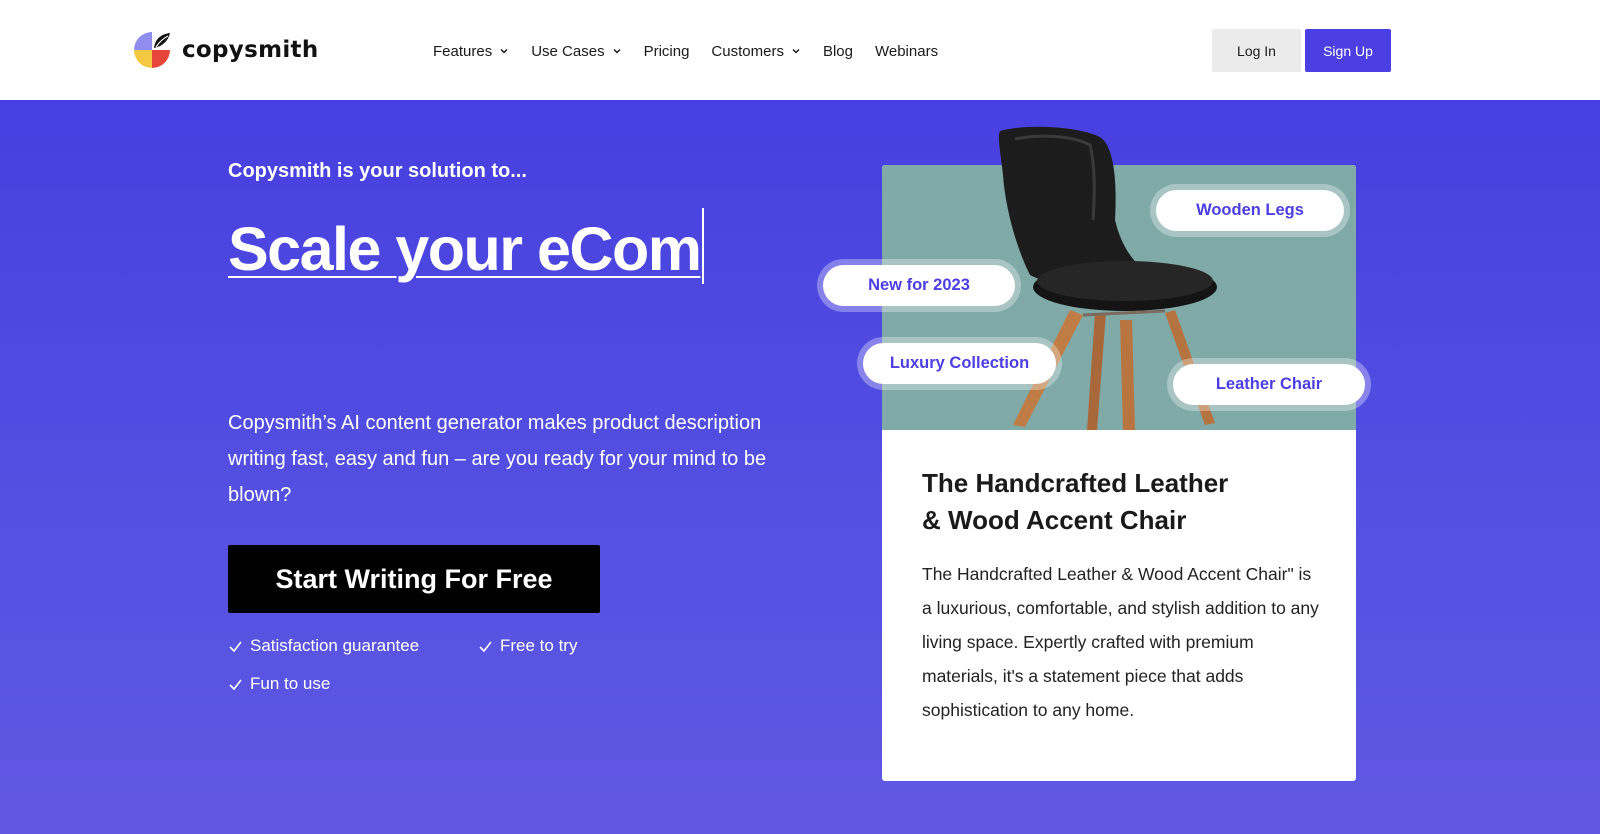 Image resolution: width=1600 pixels, height=834 pixels. I want to click on benefit-item: Satisfaction guarantee, so click(323, 646).